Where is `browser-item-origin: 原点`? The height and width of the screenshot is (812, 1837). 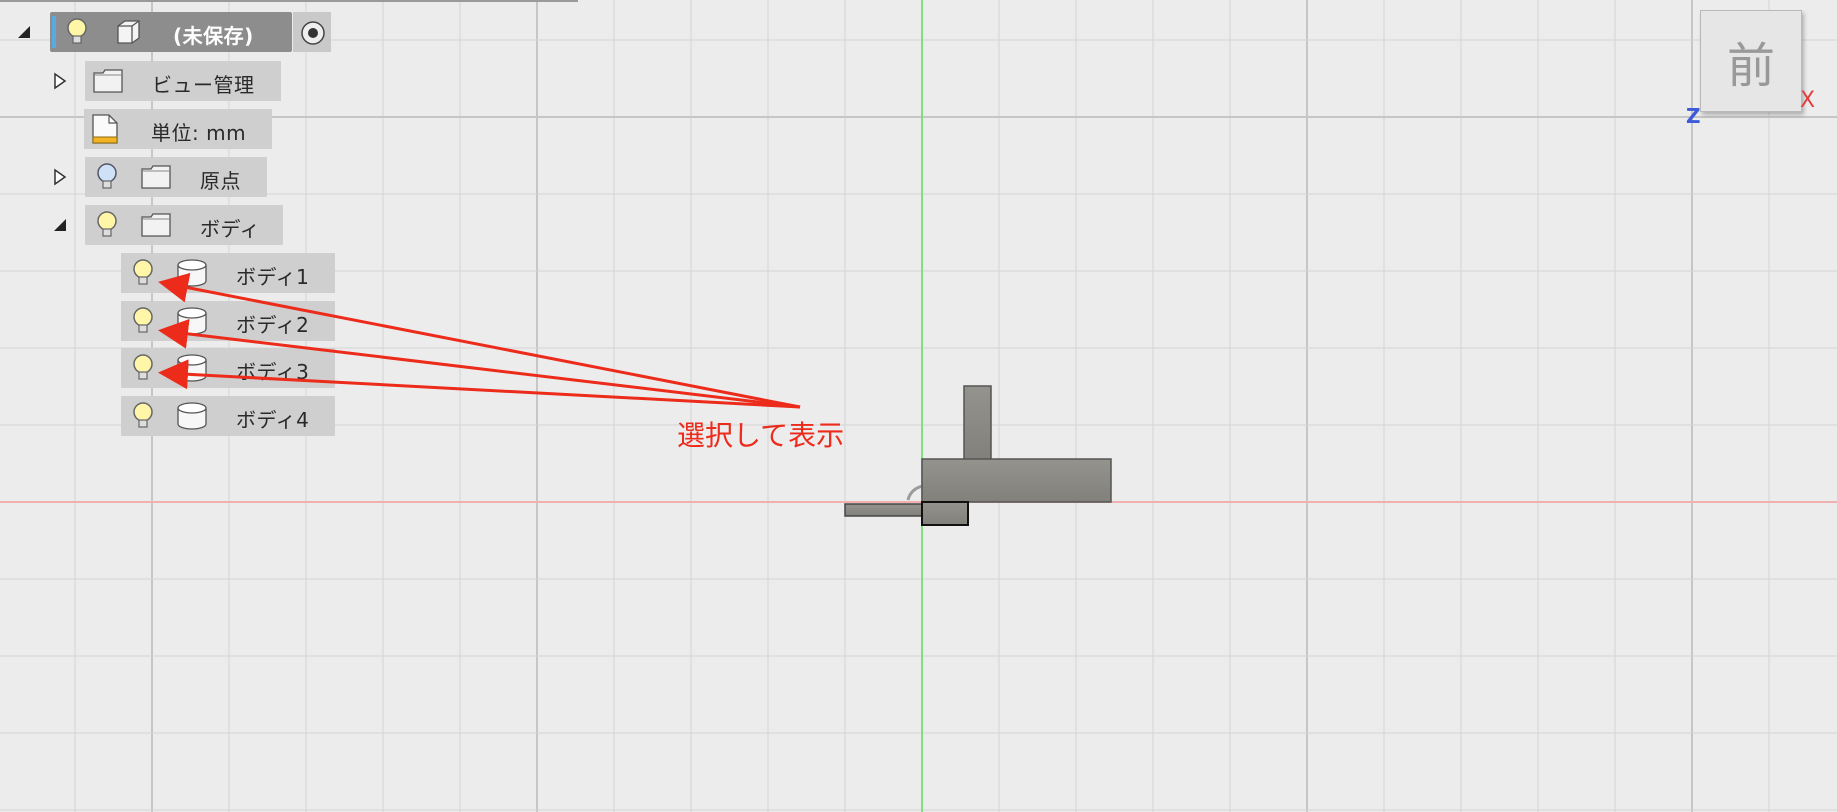 browser-item-origin: 原点 is located at coordinates (159, 177).